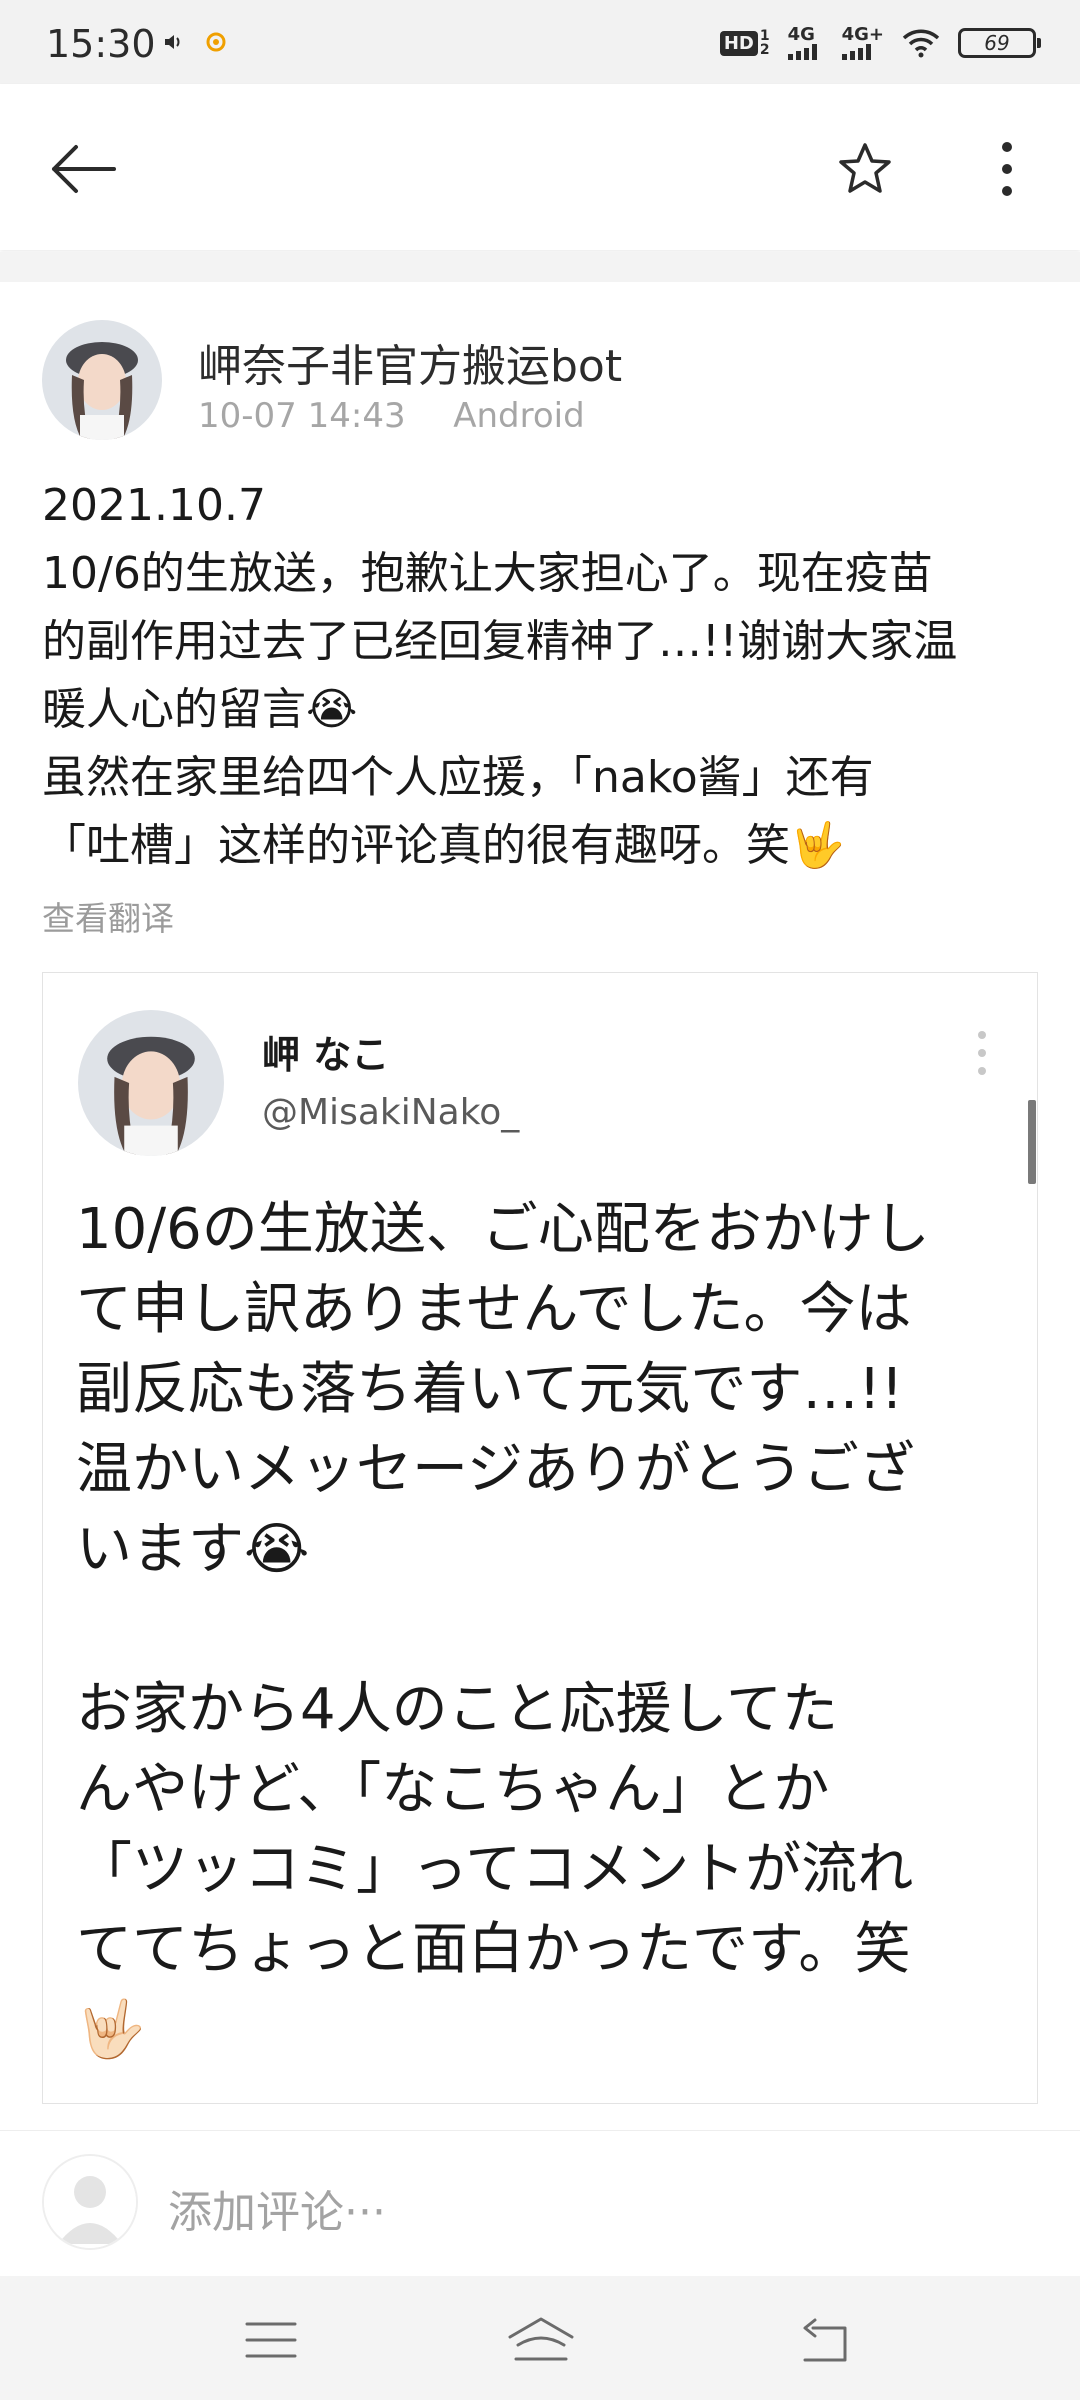  I want to click on post-line: 「吐槽」这样的评论真的很有趣呀。笑🤟, so click(443, 845).